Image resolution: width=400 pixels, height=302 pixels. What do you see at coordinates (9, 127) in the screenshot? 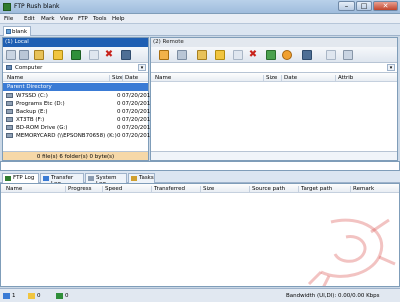
I see `optical-drive-icon` at bounding box center [9, 127].